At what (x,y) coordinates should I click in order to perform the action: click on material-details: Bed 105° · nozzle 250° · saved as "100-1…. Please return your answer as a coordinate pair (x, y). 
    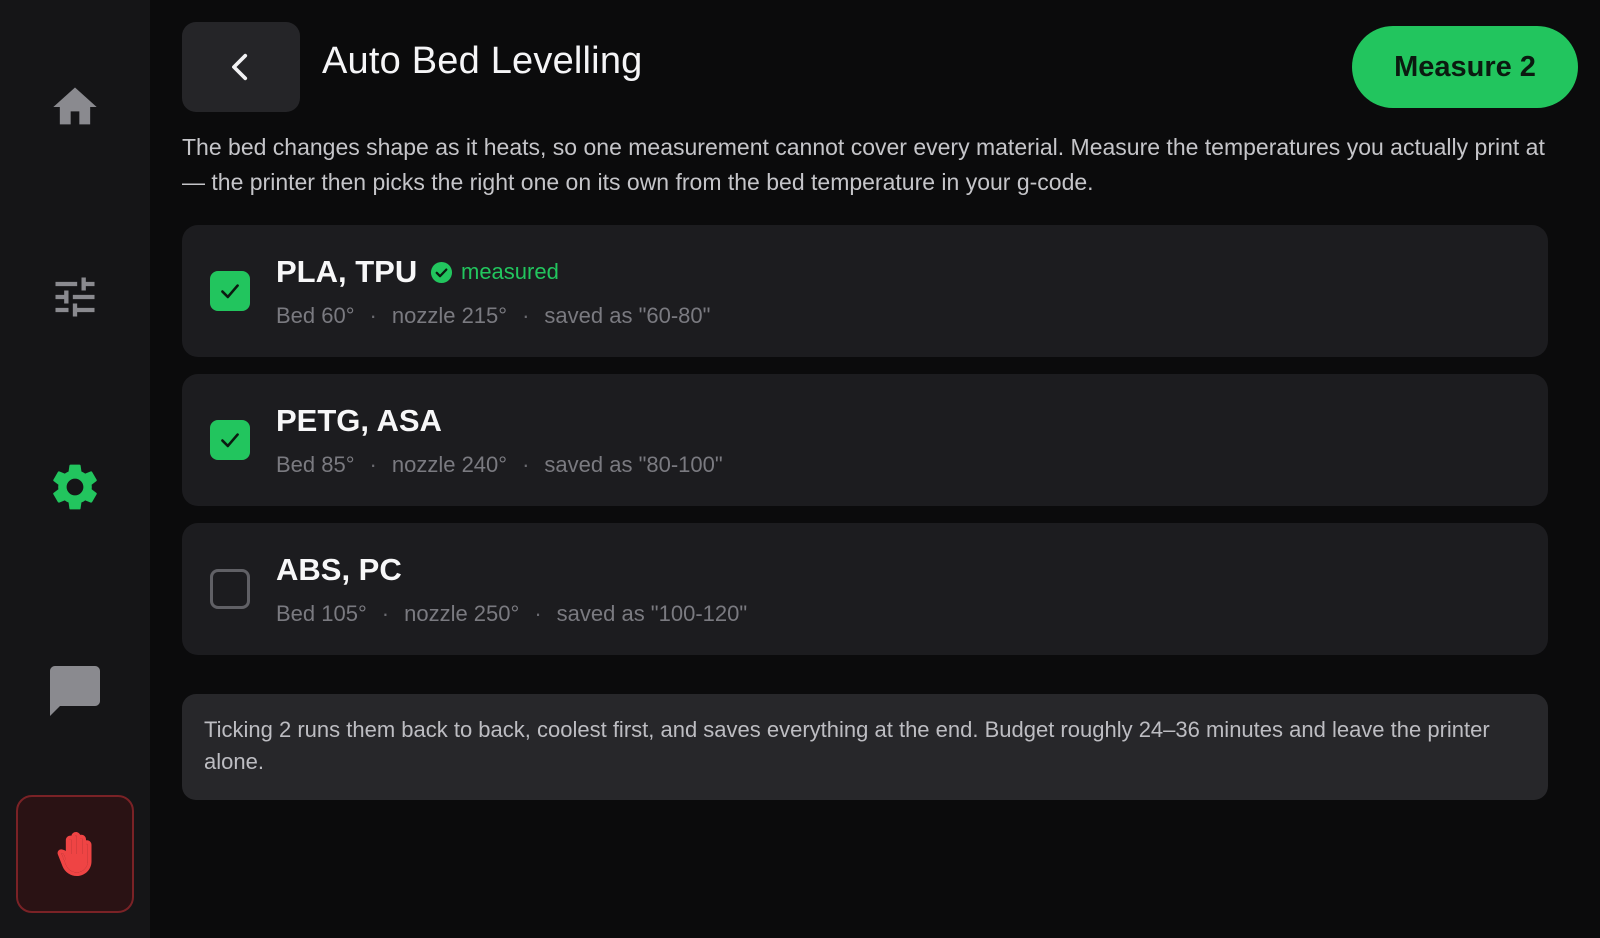
    Looking at the image, I should click on (511, 614).